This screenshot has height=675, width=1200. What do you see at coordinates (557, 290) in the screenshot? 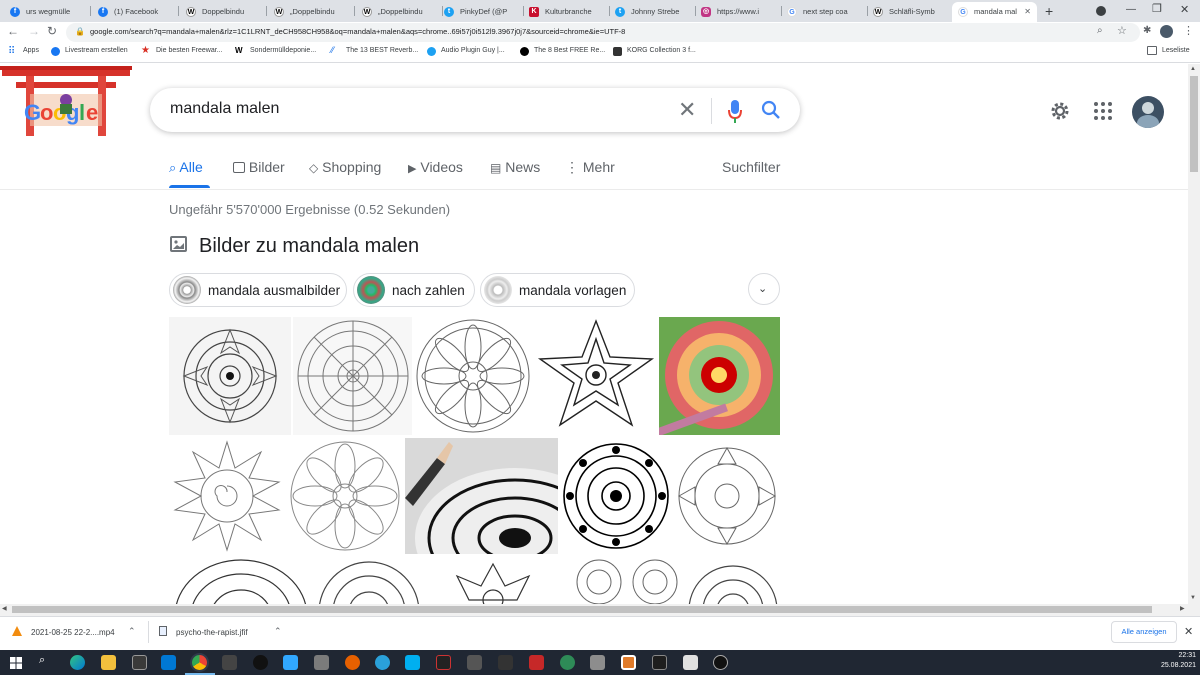
I see `chip-mandala-vorlagen: mandala vorlagen` at bounding box center [557, 290].